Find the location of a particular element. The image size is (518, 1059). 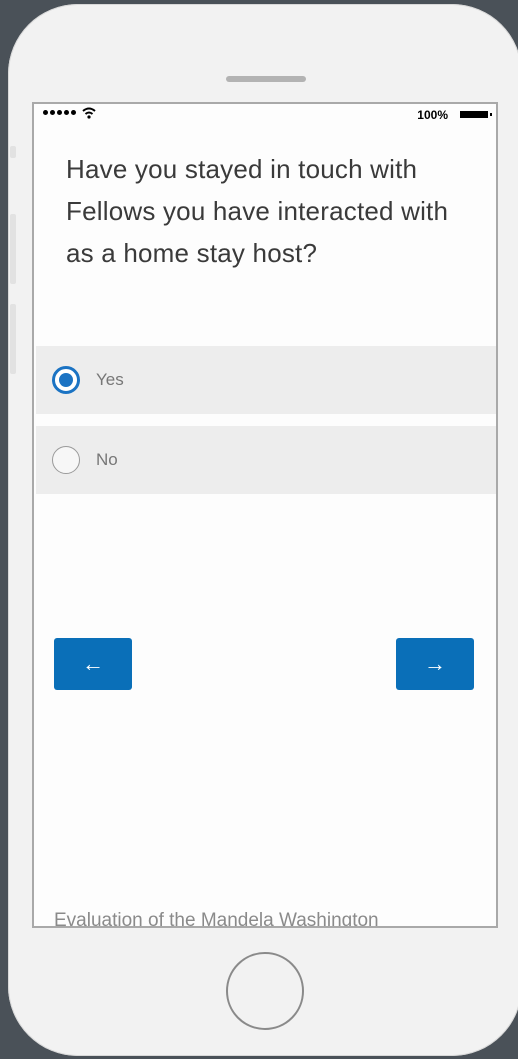

volume-down-button is located at coordinates (13, 339).